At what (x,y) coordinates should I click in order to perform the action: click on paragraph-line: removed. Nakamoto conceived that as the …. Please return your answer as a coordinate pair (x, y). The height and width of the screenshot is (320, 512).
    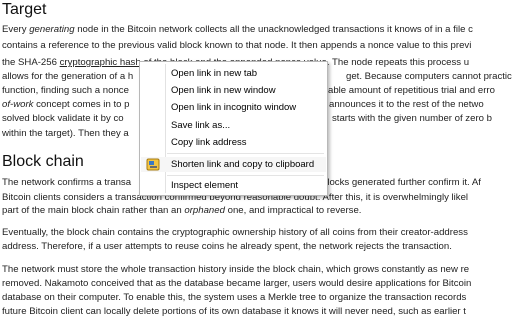
    Looking at the image, I should click on (237, 283).